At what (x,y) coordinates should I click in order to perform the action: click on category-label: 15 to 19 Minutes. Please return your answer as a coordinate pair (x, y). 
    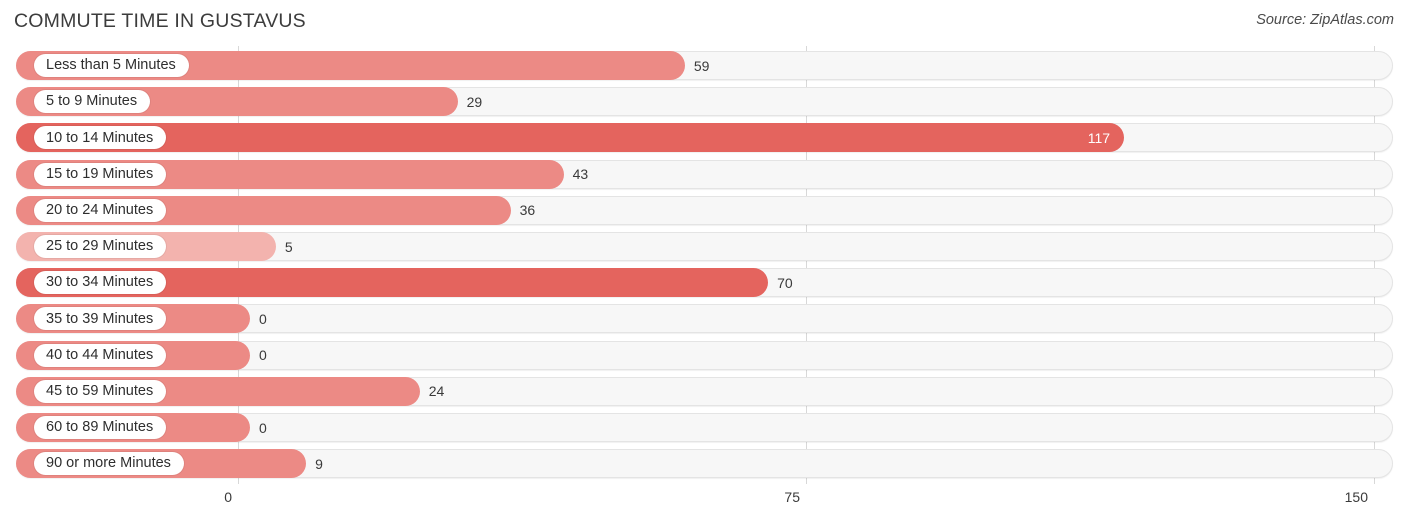
    Looking at the image, I should click on (100, 173).